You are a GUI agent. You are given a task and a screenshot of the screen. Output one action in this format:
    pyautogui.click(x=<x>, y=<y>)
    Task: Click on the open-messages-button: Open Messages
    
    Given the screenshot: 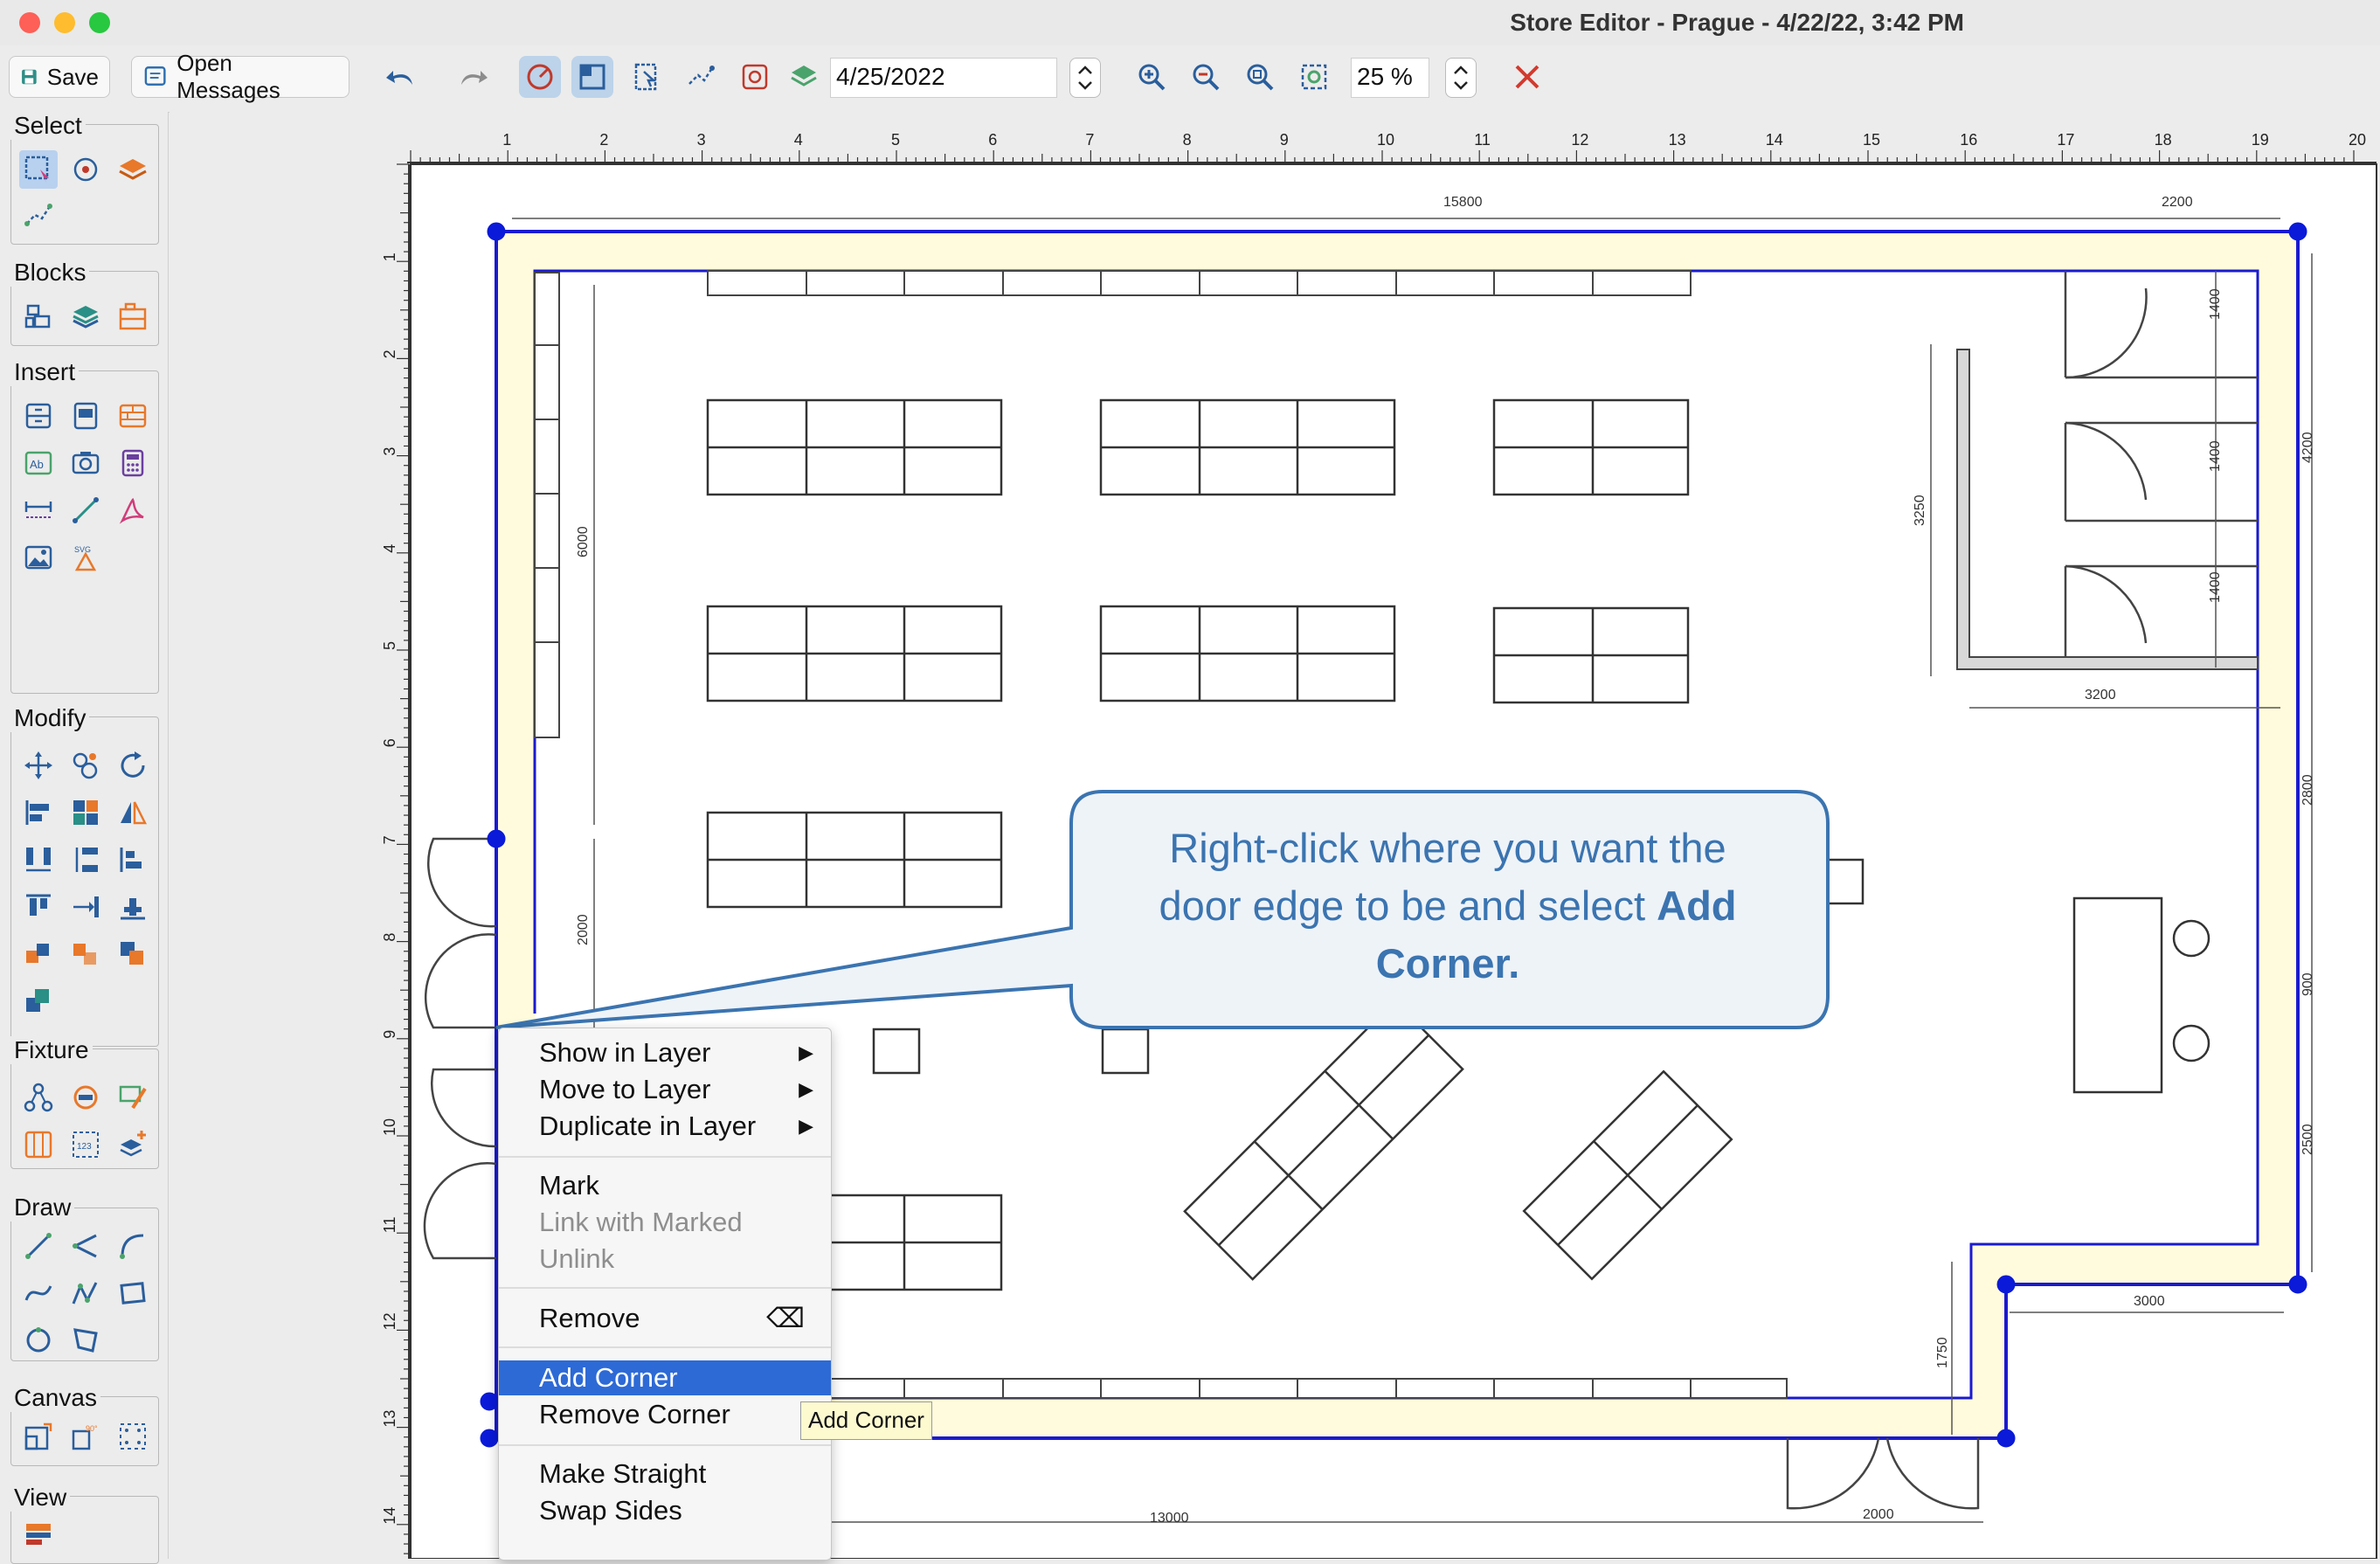 What is the action you would take?
    pyautogui.click(x=240, y=76)
    